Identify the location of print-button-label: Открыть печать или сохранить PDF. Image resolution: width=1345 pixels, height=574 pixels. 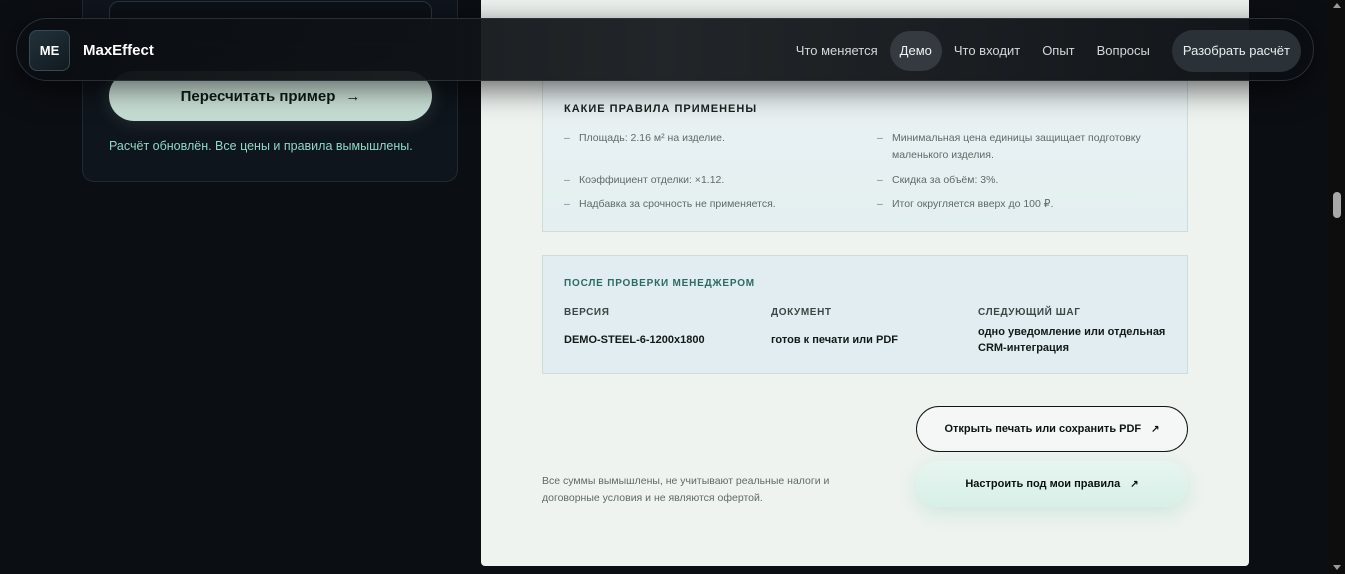
(1043, 429).